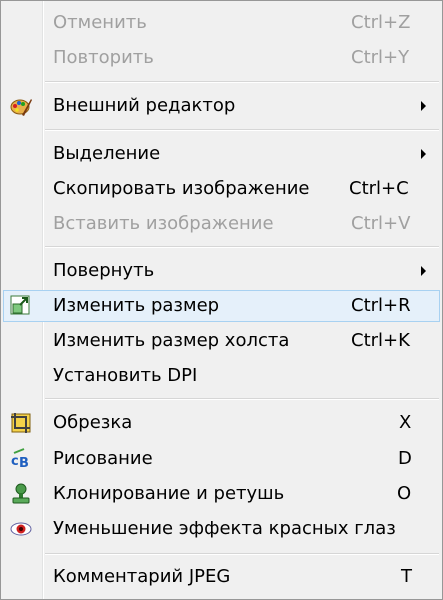 This screenshot has width=443, height=600. What do you see at coordinates (221, 423) in the screenshot?
I see `menu-item-crop: Обрезка X` at bounding box center [221, 423].